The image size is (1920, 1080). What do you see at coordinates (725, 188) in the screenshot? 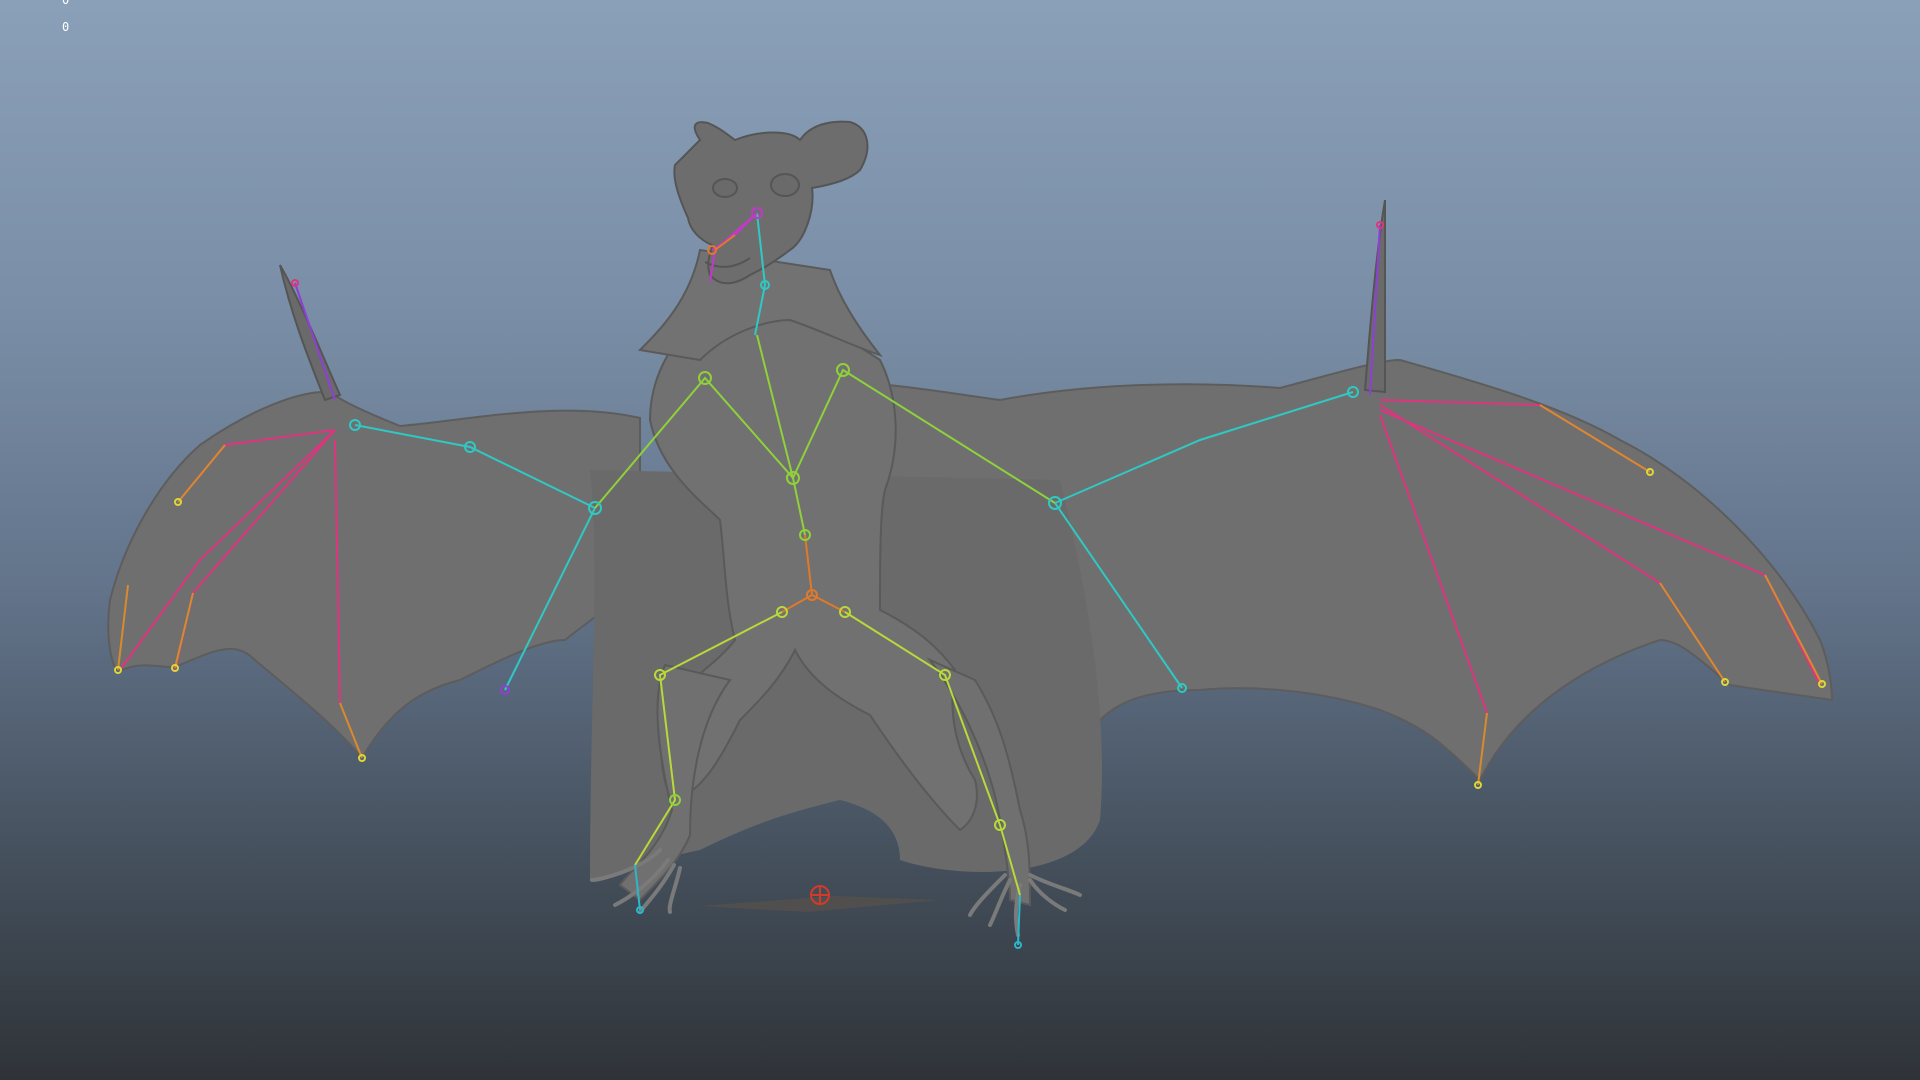
I see `left-eye` at bounding box center [725, 188].